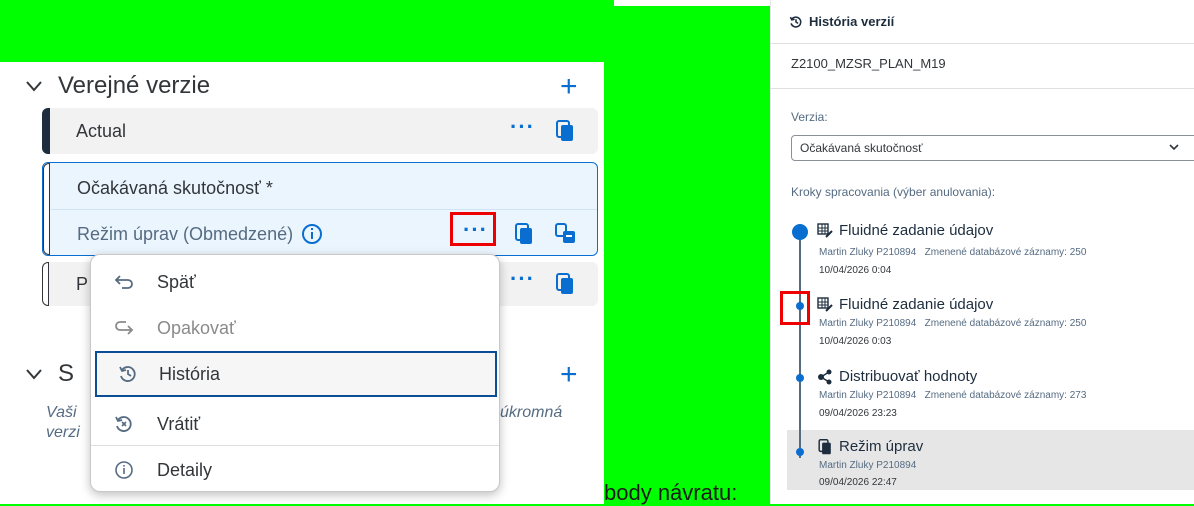 The width and height of the screenshot is (1194, 506). What do you see at coordinates (66, 373) in the screenshot?
I see `private-versions-title: S` at bounding box center [66, 373].